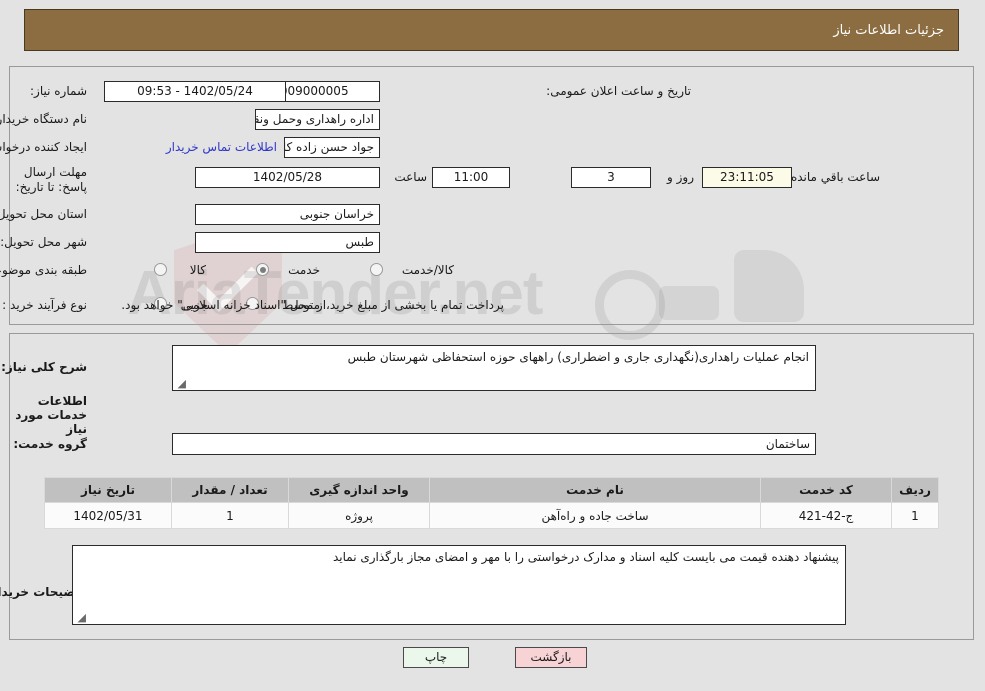  What do you see at coordinates (231, 490) in the screenshot?
I see `column-header-quantity: تعداد / مقدار` at bounding box center [231, 490].